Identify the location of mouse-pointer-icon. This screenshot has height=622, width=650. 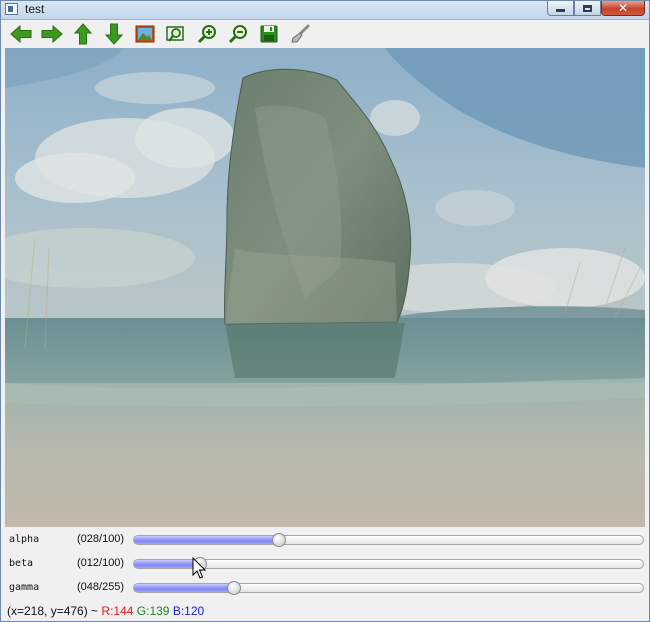
(199, 568).